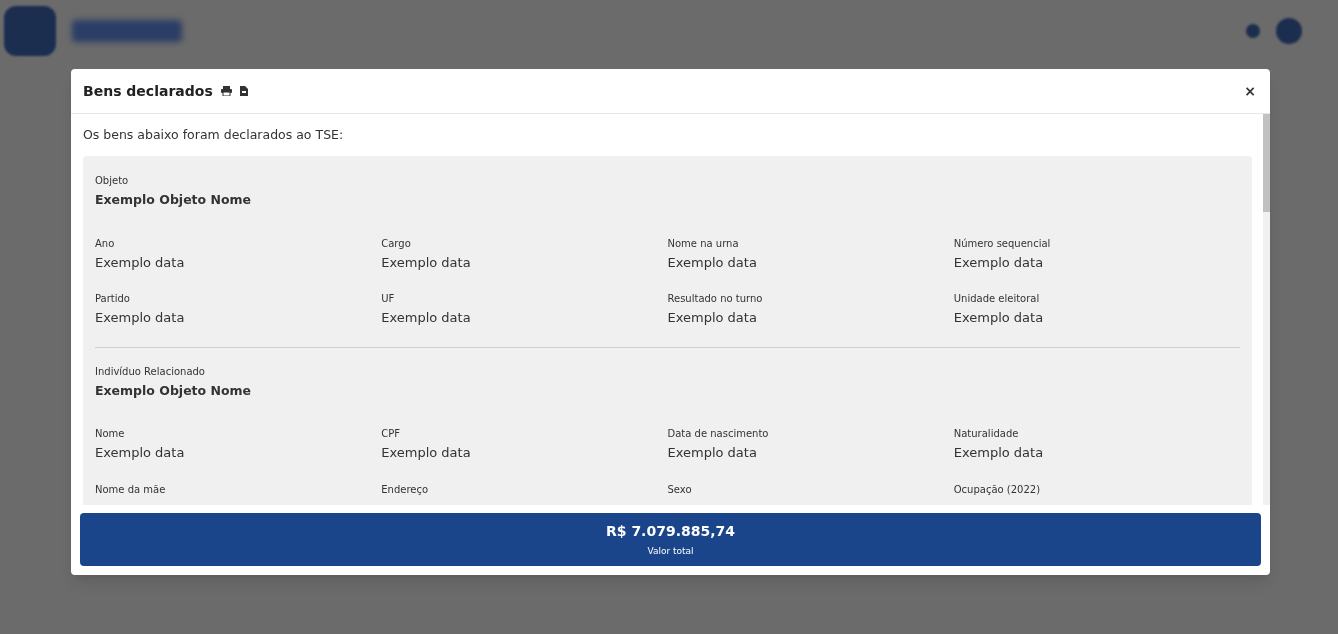 The width and height of the screenshot is (1338, 634). What do you see at coordinates (680, 489) in the screenshot?
I see `field-label: Sexo` at bounding box center [680, 489].